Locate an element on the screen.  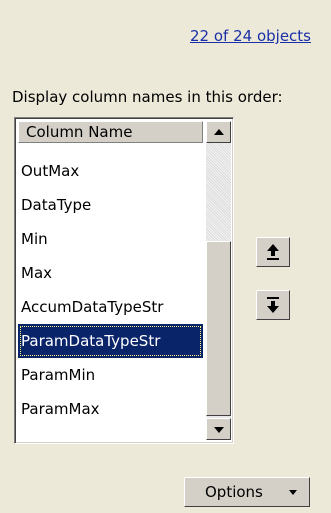
scroll-up-arrow-icon is located at coordinates (218, 132).